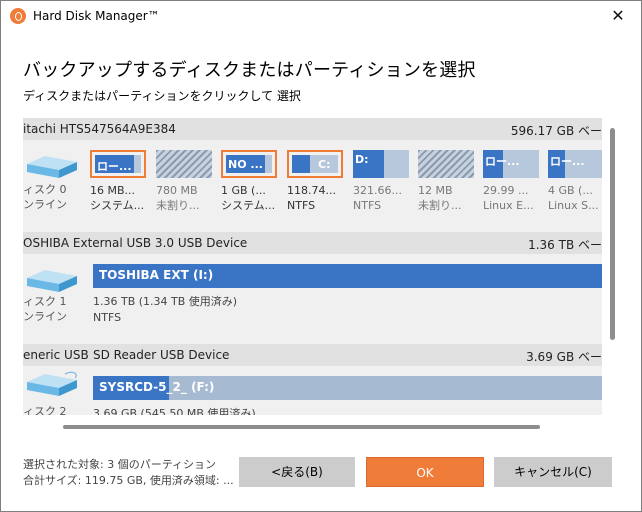 The image size is (642, 512). I want to click on disk-2-number: ィスク 2, so click(45, 410).